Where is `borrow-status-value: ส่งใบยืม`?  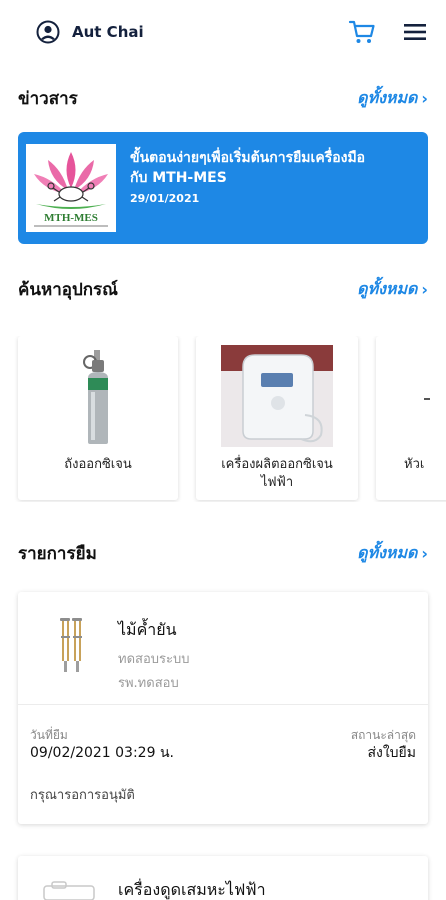
borrow-status-value: ส่งใบยืม is located at coordinates (391, 753).